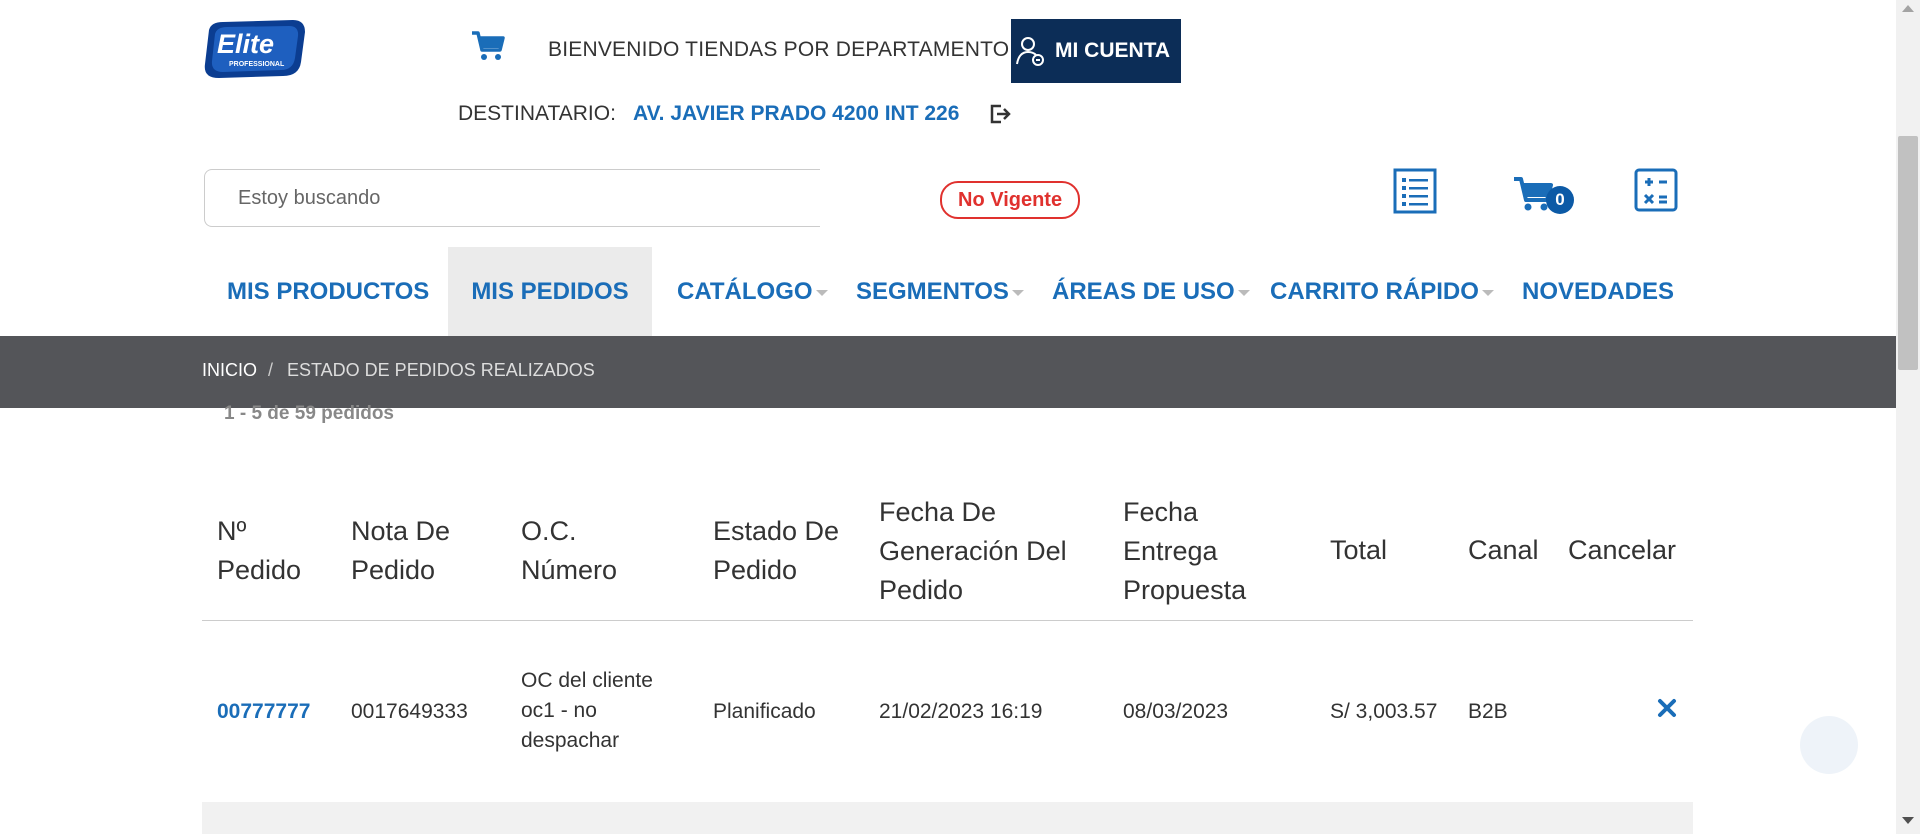 The height and width of the screenshot is (834, 1920). Describe the element at coordinates (947, 818) in the screenshot. I see `table-row` at that location.